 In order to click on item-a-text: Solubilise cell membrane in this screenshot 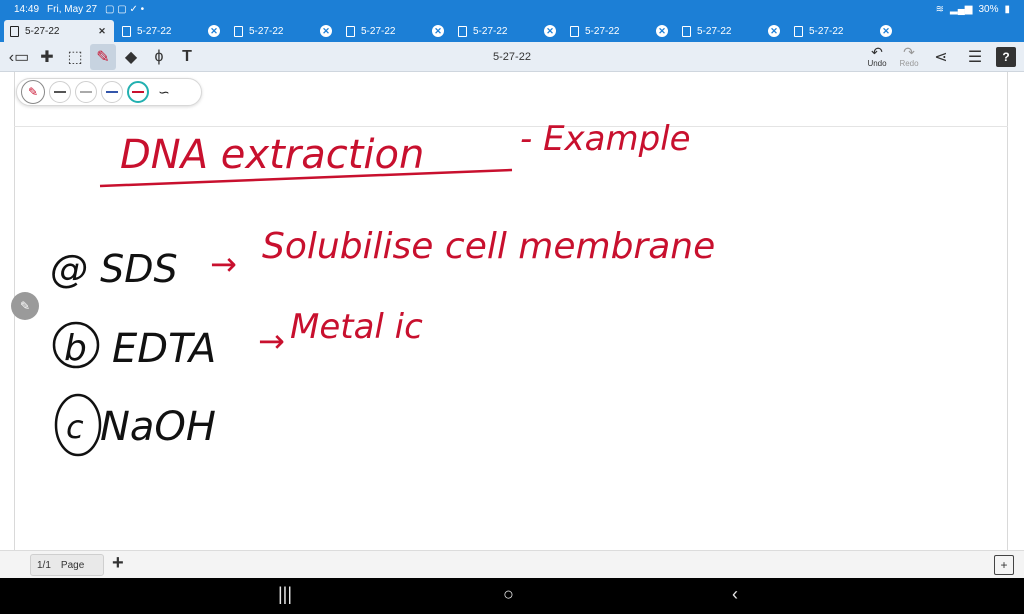, I will do `click(488, 246)`.